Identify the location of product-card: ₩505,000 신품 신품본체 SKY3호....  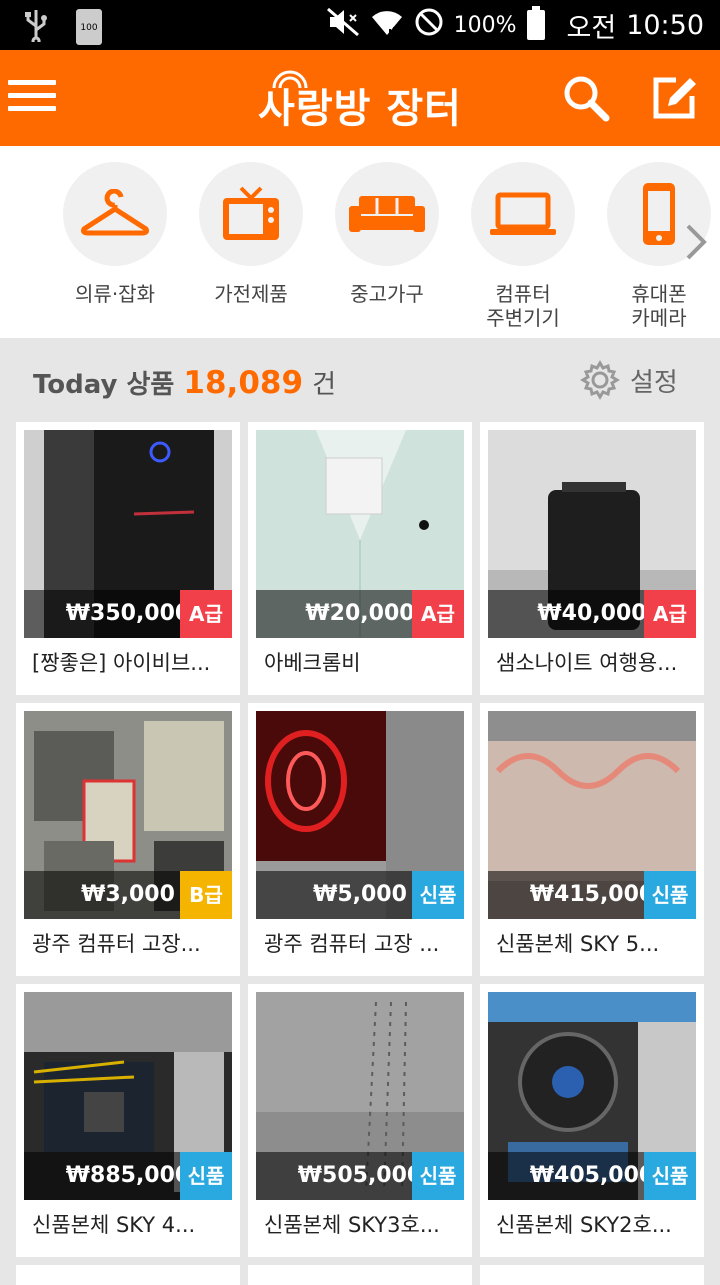
(360, 1120).